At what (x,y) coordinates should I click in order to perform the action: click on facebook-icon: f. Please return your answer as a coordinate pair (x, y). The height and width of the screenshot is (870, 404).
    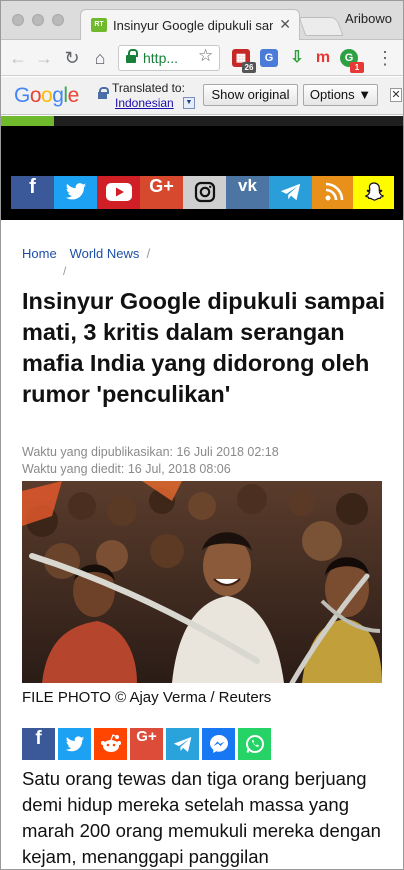
    Looking at the image, I should click on (32, 192).